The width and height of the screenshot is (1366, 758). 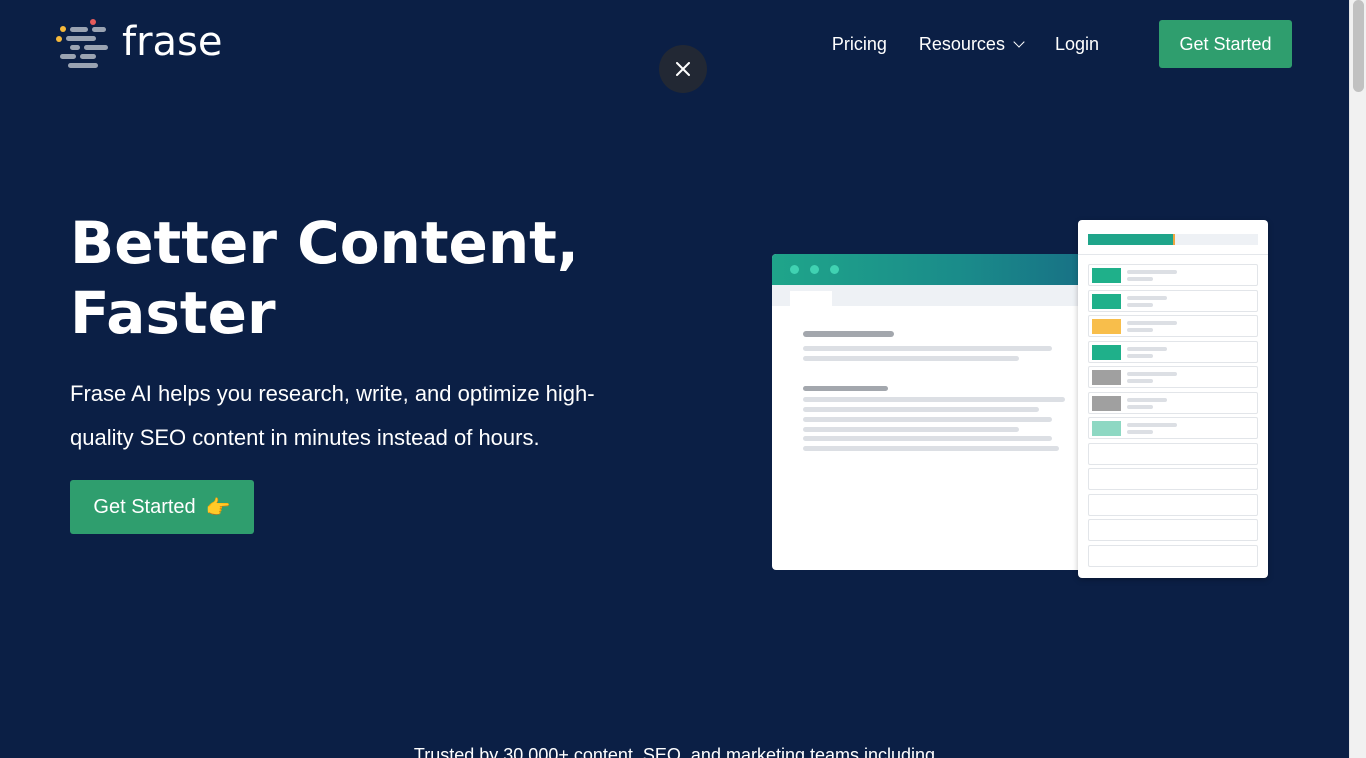 I want to click on page-scrollbar, so click(x=1357, y=379).